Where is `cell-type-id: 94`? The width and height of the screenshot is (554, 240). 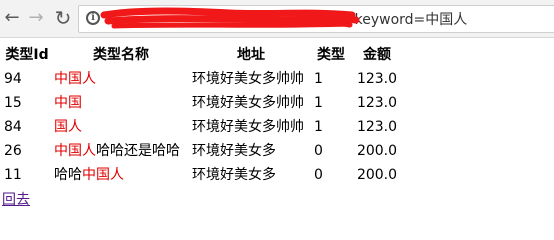
cell-type-id: 94 is located at coordinates (13, 79).